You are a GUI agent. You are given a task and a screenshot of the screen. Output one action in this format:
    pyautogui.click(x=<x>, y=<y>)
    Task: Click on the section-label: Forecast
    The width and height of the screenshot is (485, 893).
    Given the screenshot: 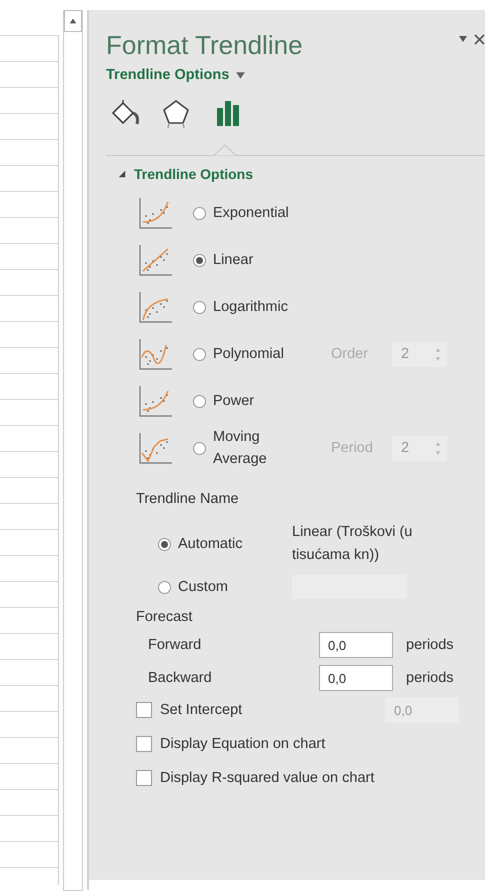 What is the action you would take?
    pyautogui.click(x=165, y=617)
    